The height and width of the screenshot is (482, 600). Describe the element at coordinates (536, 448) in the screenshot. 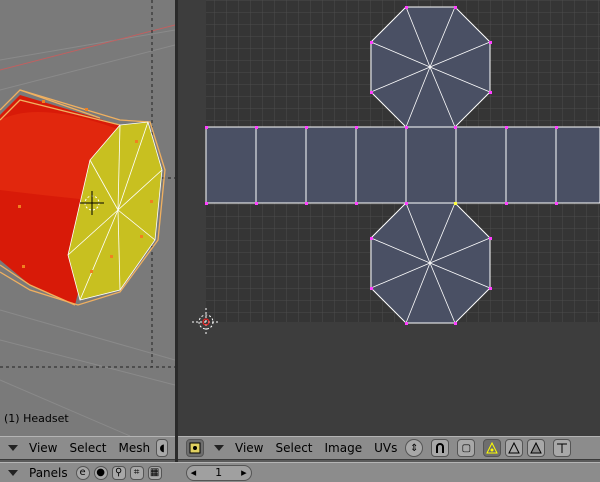

I see `face-mode-icon` at that location.